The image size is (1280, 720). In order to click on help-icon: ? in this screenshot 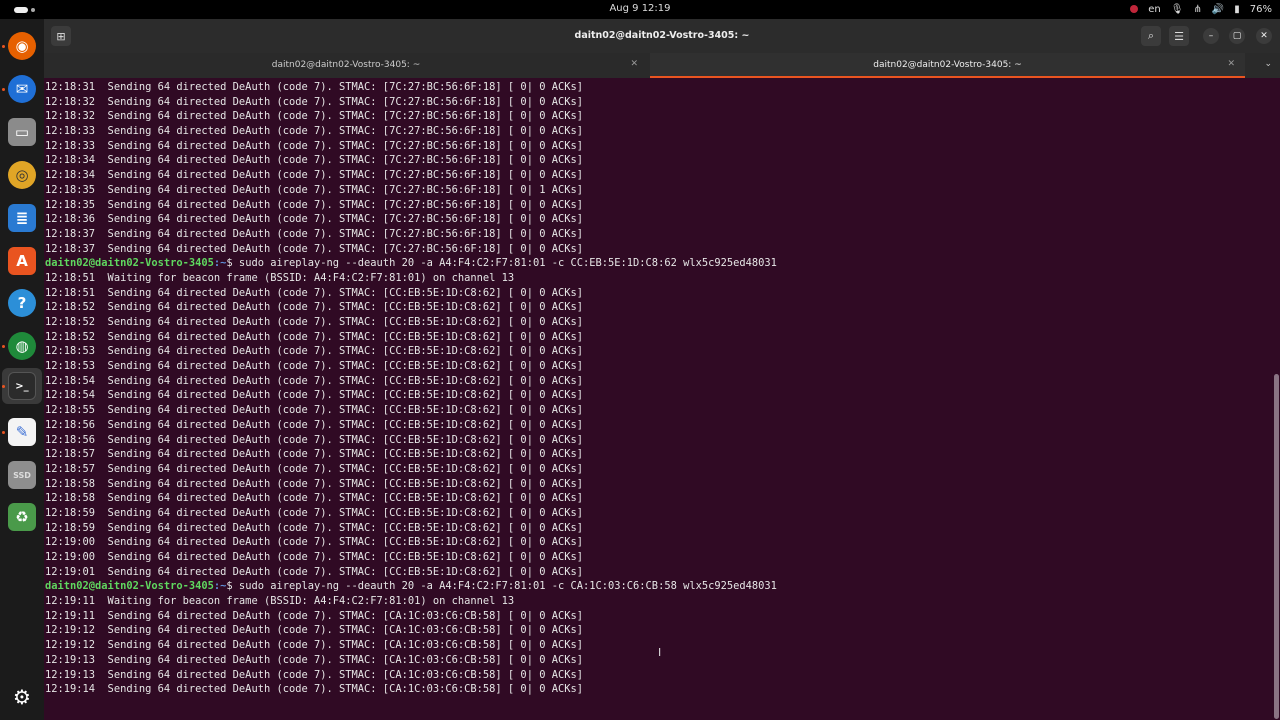, I will do `click(22, 303)`.